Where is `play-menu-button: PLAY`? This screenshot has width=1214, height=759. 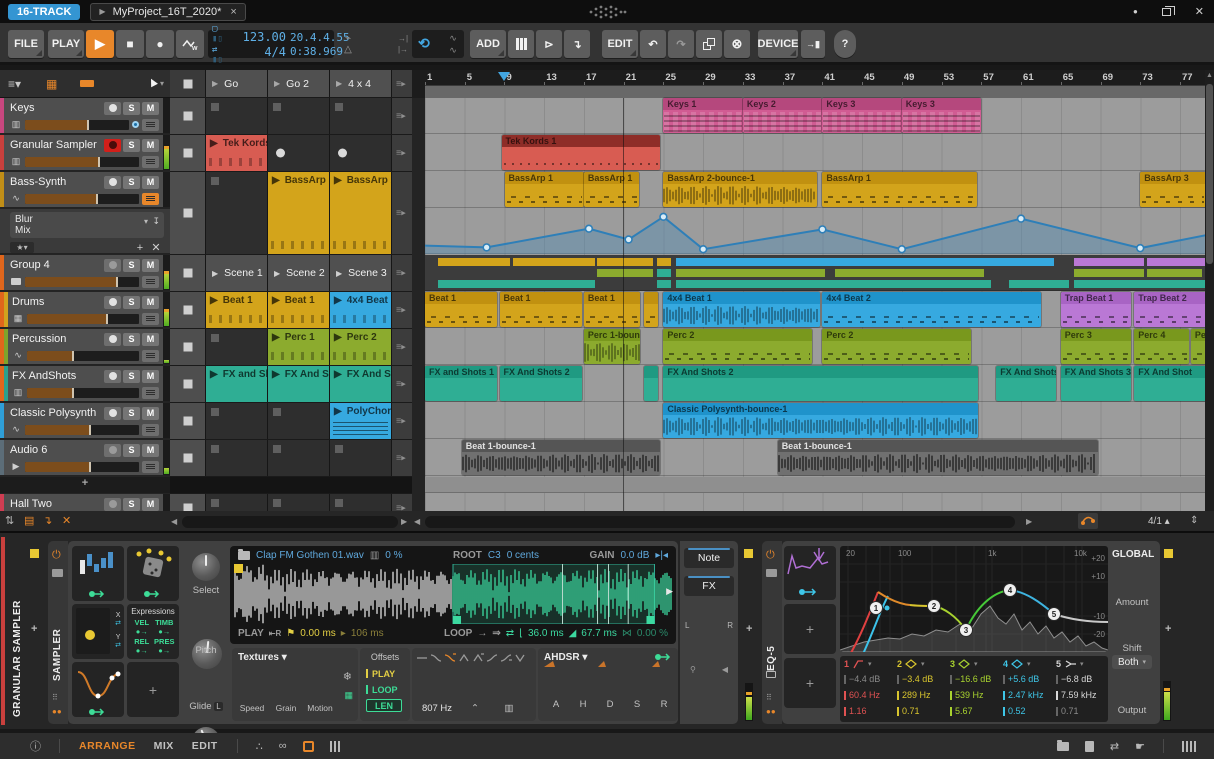
play-menu-button: PLAY is located at coordinates (66, 44).